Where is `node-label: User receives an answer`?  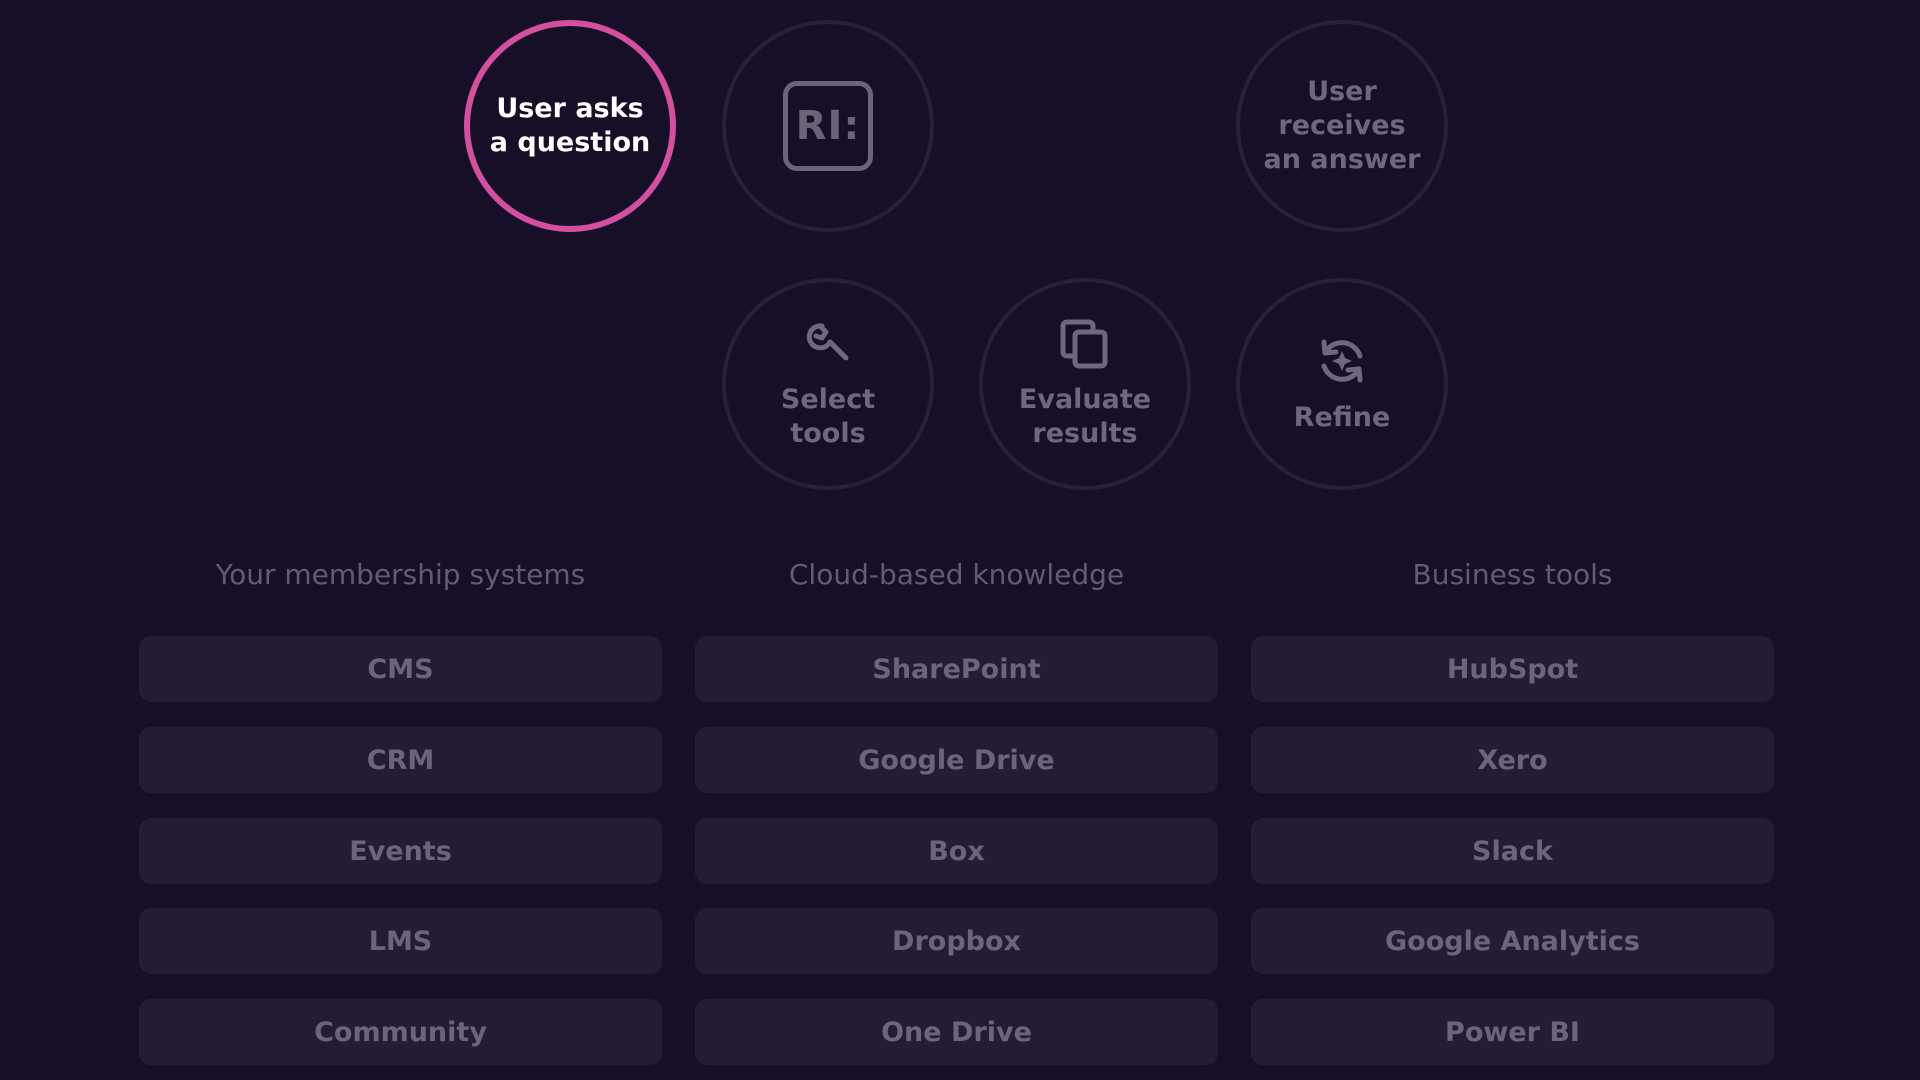
node-label: User receives an answer is located at coordinates (1342, 125).